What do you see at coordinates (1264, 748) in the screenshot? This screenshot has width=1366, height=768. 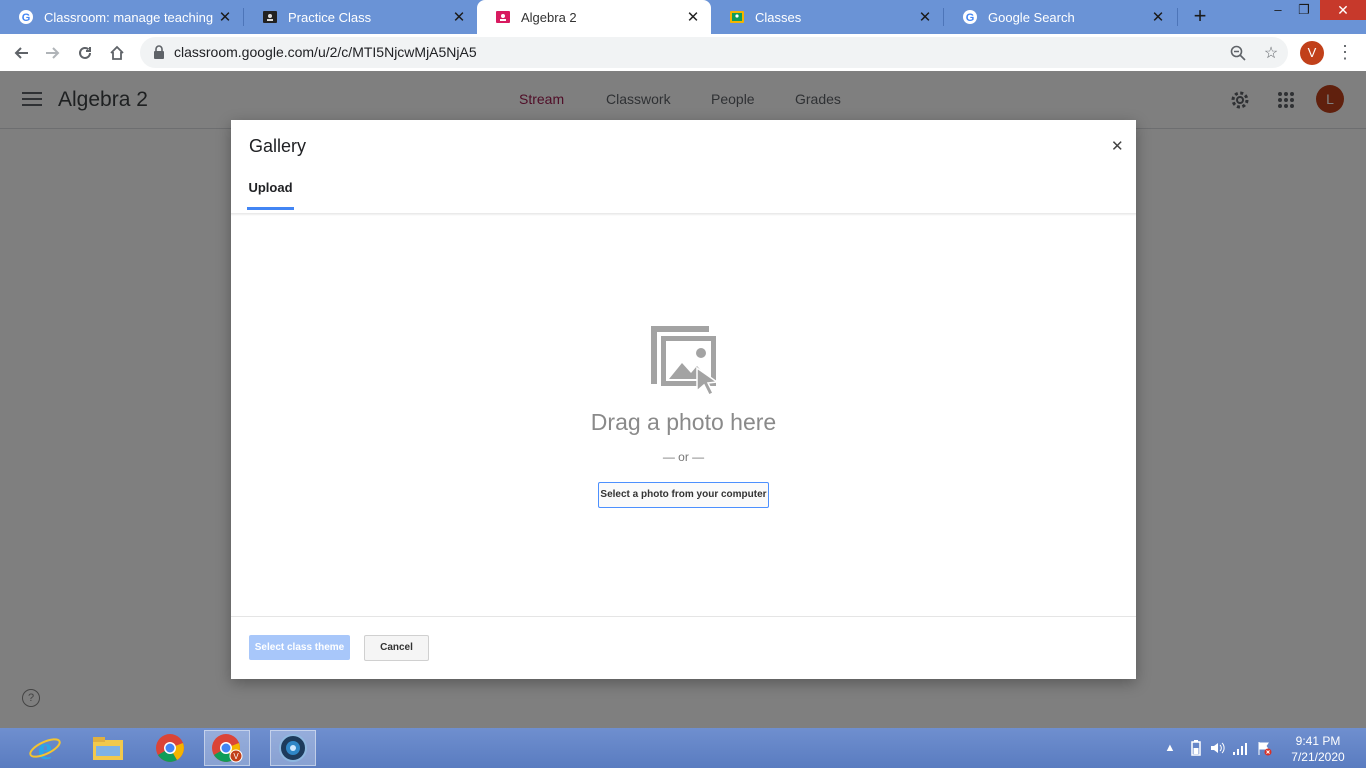 I see `action-center-flag-icon` at bounding box center [1264, 748].